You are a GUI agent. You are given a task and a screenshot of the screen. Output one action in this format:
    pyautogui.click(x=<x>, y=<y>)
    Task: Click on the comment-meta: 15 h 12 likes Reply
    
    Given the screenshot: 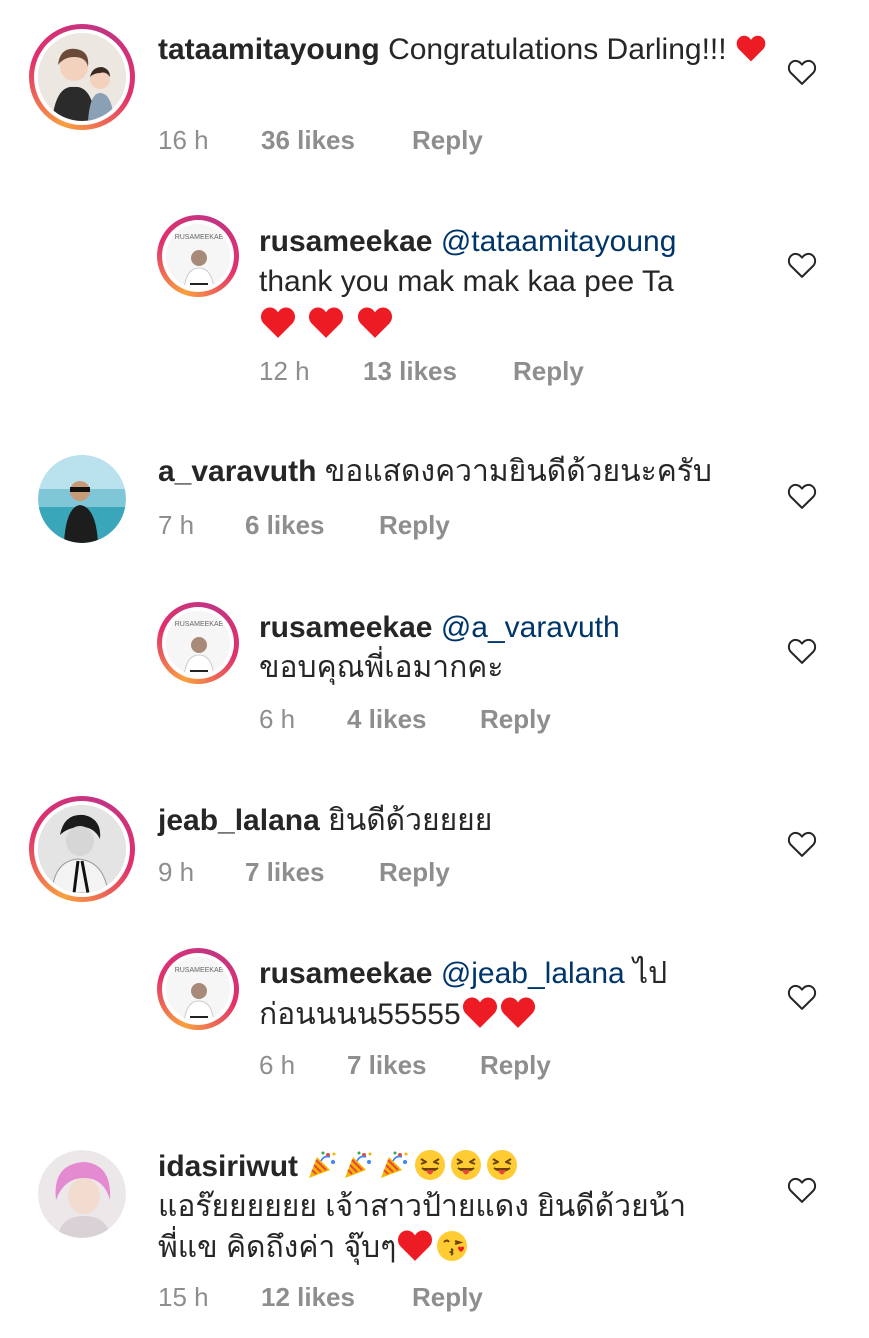 What is the action you would take?
    pyautogui.click(x=358, y=1298)
    